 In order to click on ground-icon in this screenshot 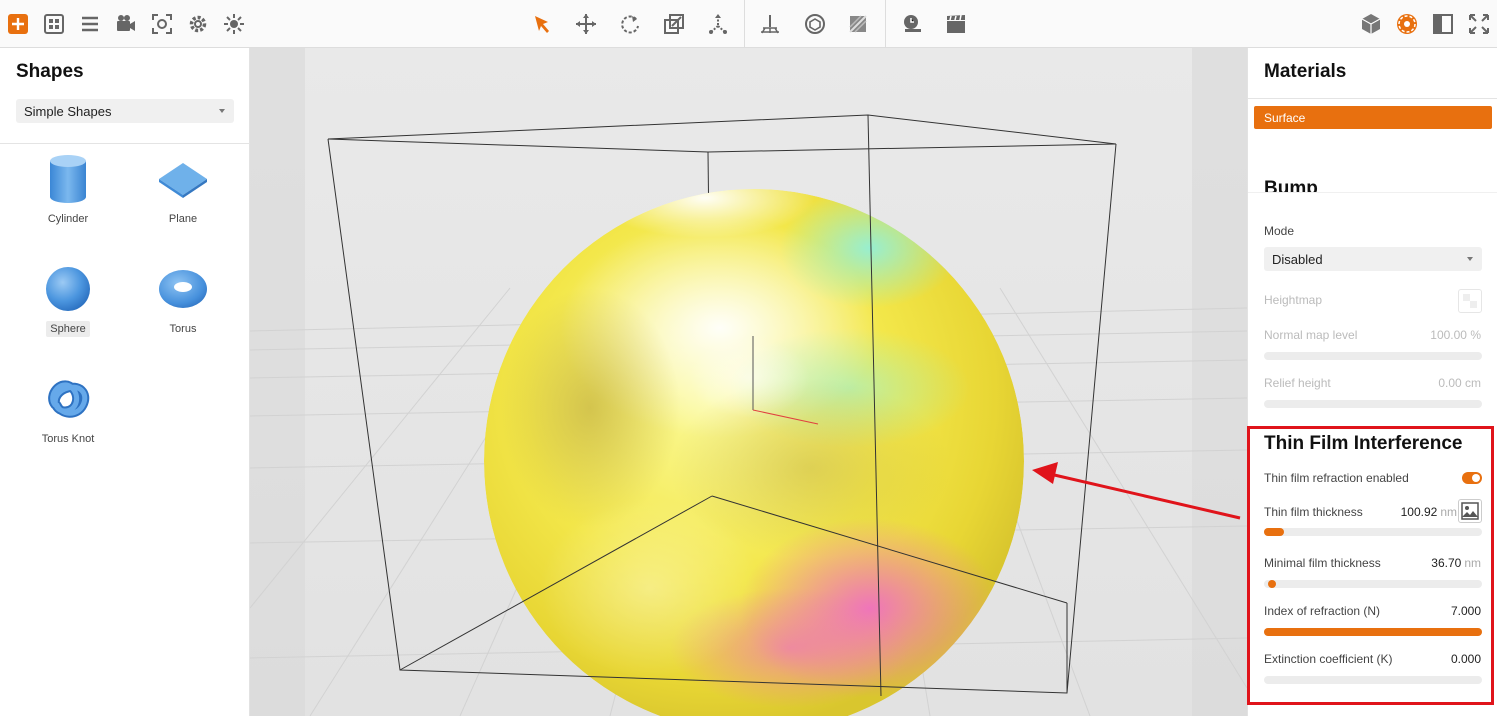, I will do `click(770, 24)`.